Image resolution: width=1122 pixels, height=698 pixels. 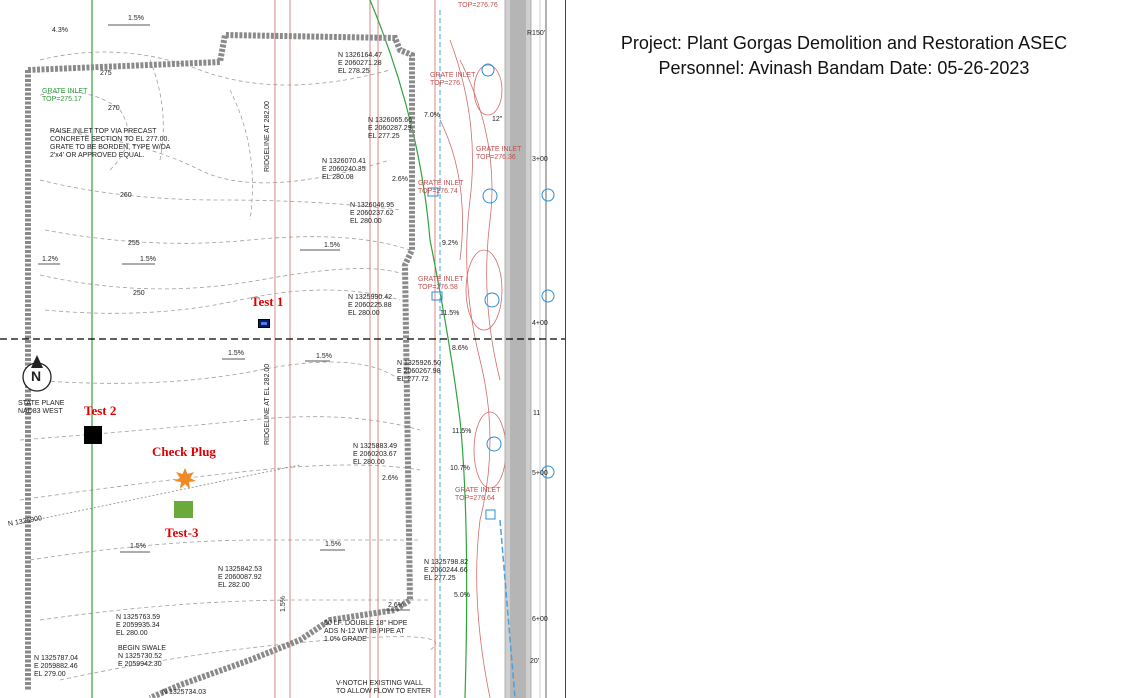 I want to click on test-1-marker-inner, so click(x=264, y=323).